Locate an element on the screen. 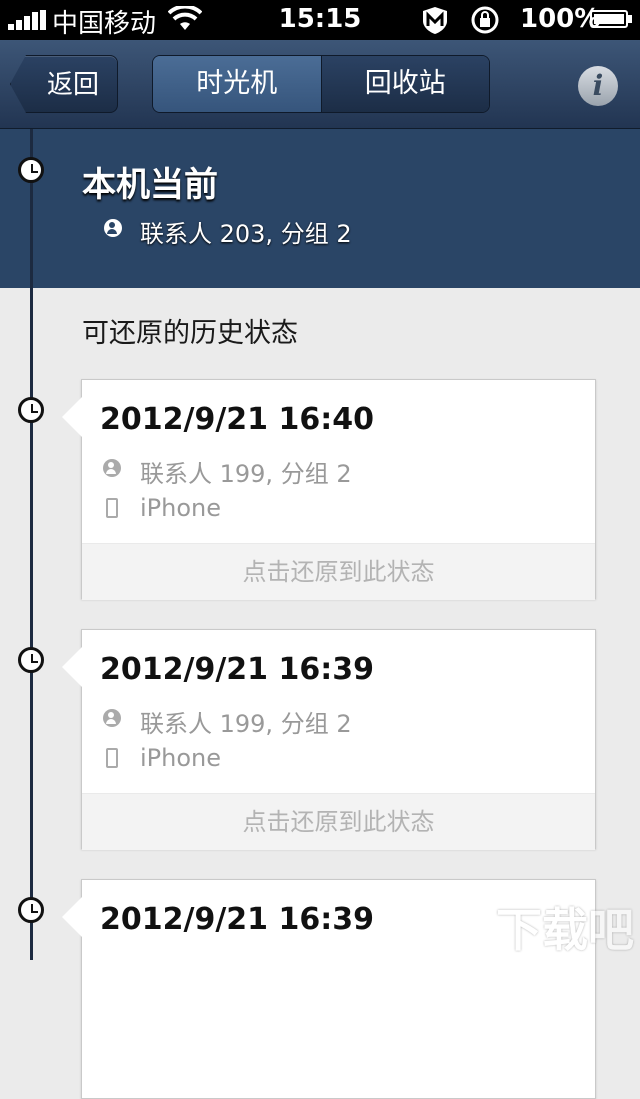 This screenshot has height=1099, width=640. current-state-title: 本机当前 is located at coordinates (150, 185).